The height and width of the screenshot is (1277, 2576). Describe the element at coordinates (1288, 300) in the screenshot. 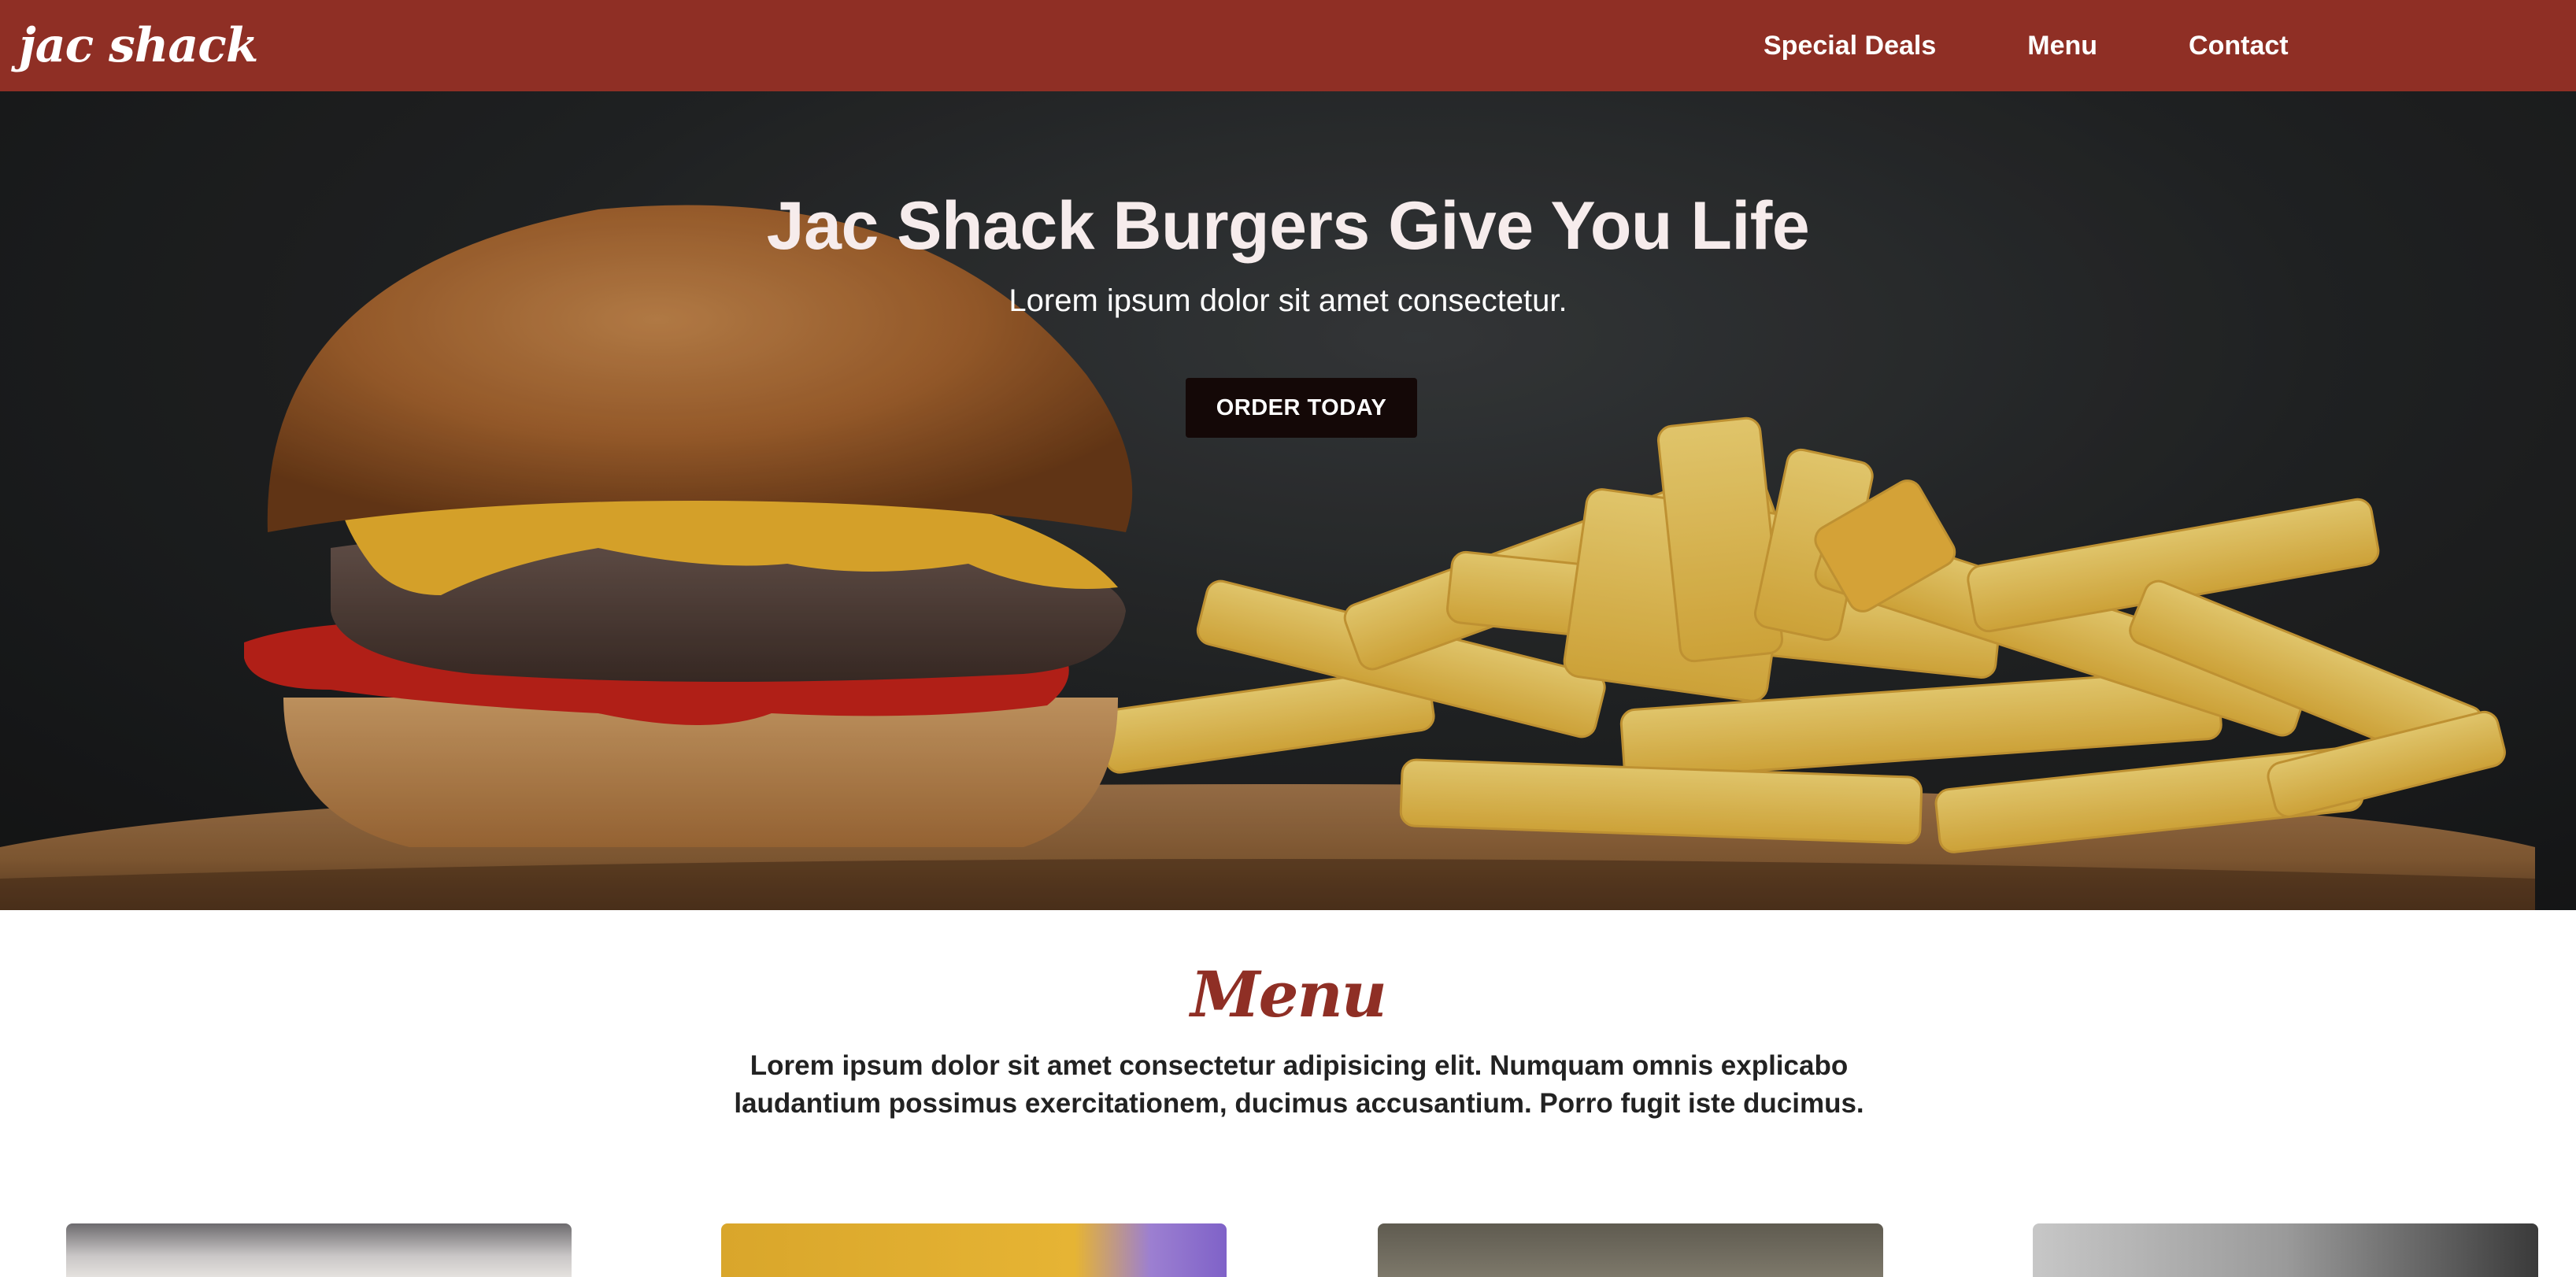

I see `hero-subtitle: Lorem ipsum dolor sit amet consectetur.` at that location.